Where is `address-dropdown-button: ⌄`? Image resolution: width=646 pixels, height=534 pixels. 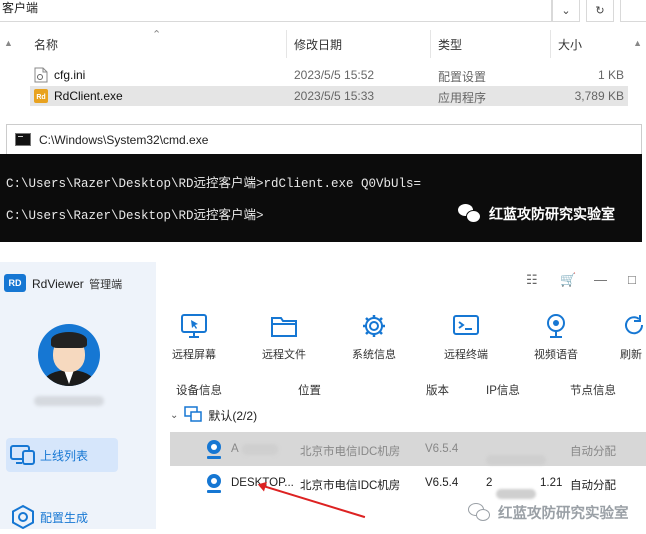
address-dropdown-button: ⌄ is located at coordinates (566, 11).